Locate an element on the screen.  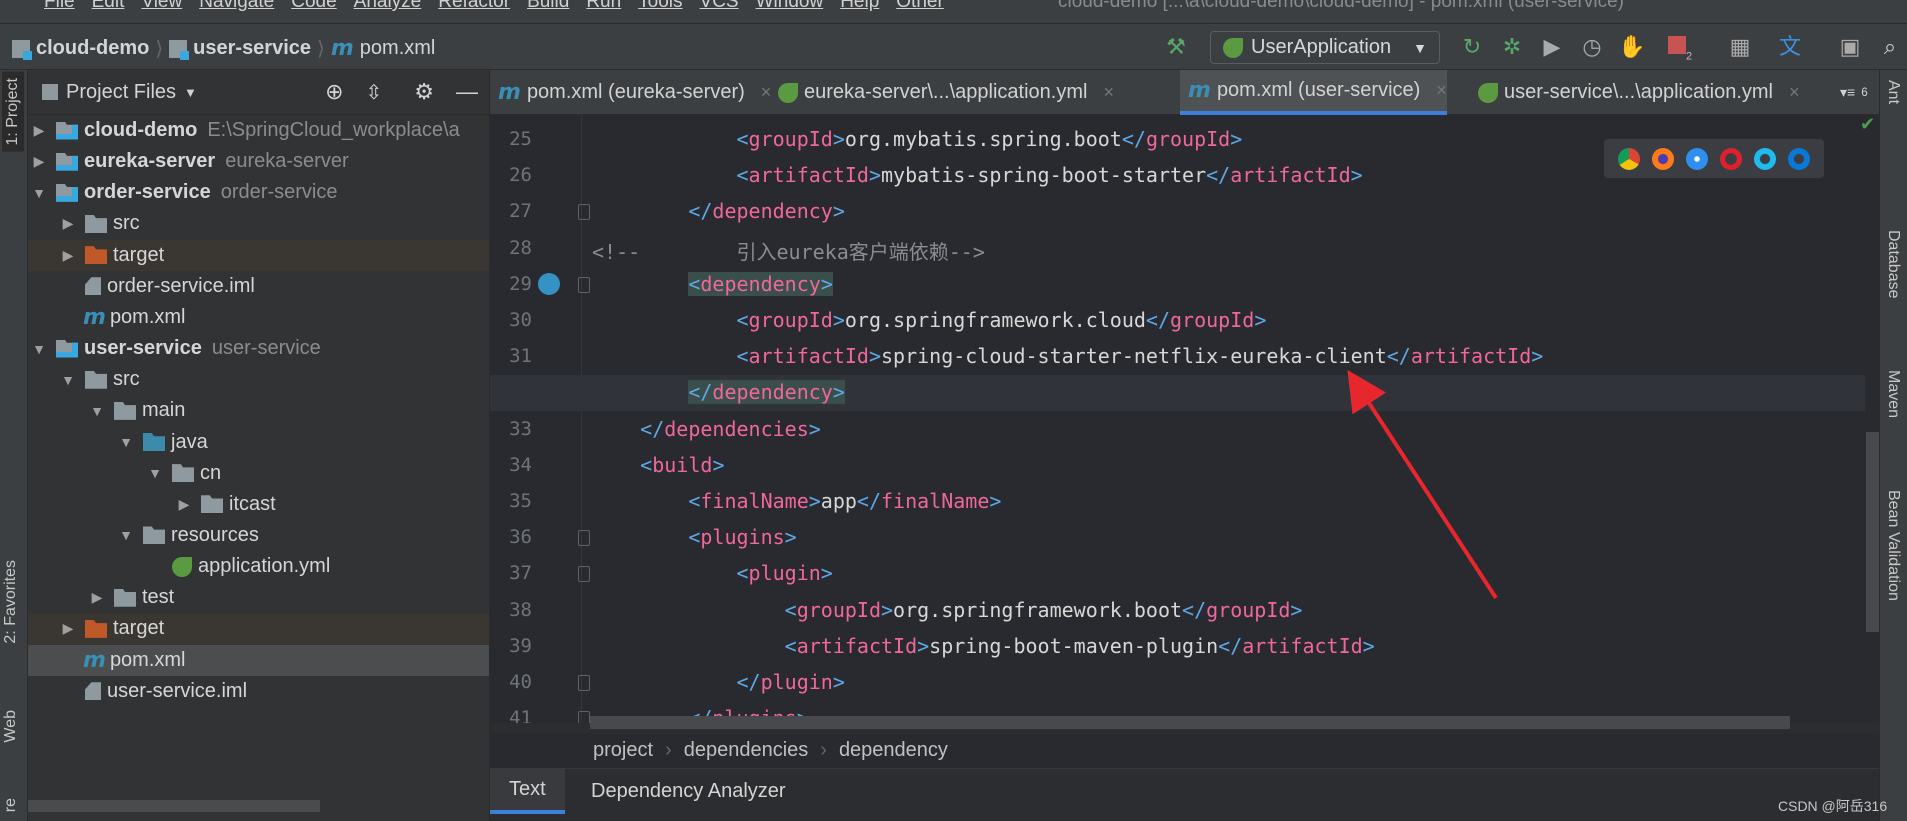
xml-breadcrumb-item: dependencies is located at coordinates (746, 750).